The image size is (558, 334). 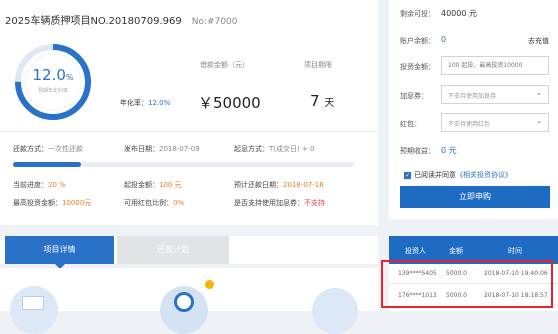 What do you see at coordinates (435, 175) in the screenshot?
I see `agree-text: 已阅读并同意` at bounding box center [435, 175].